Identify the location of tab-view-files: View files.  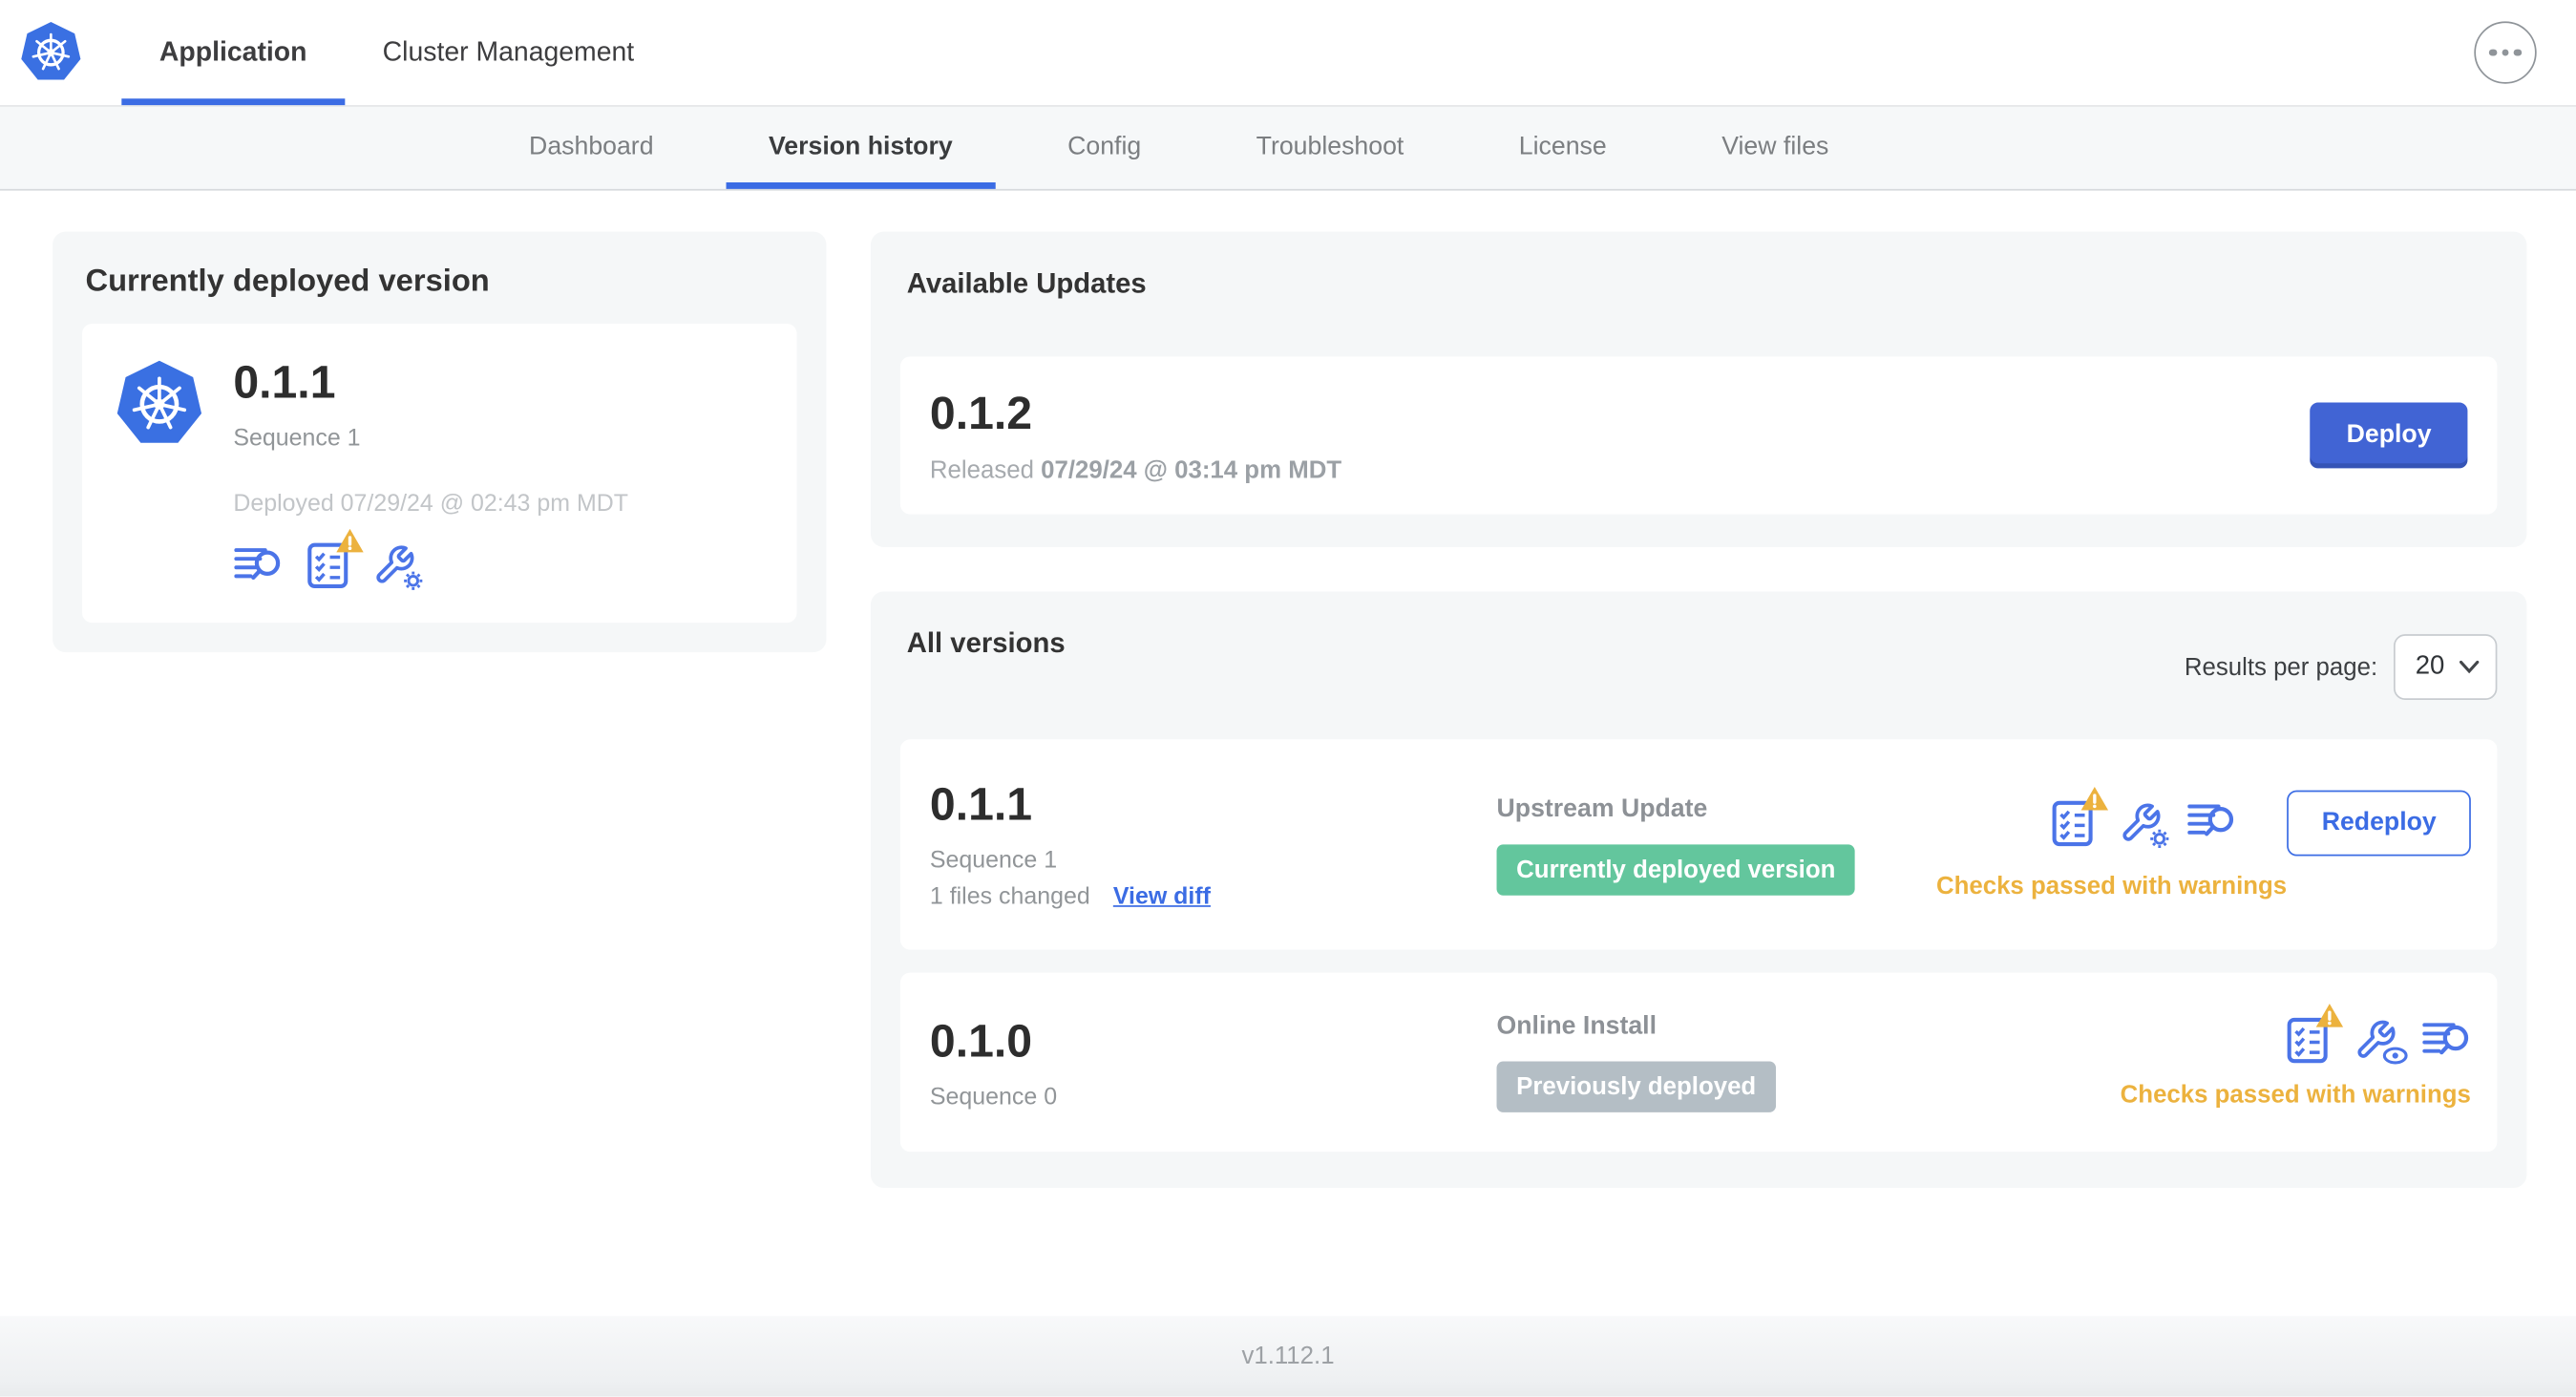
(1775, 148).